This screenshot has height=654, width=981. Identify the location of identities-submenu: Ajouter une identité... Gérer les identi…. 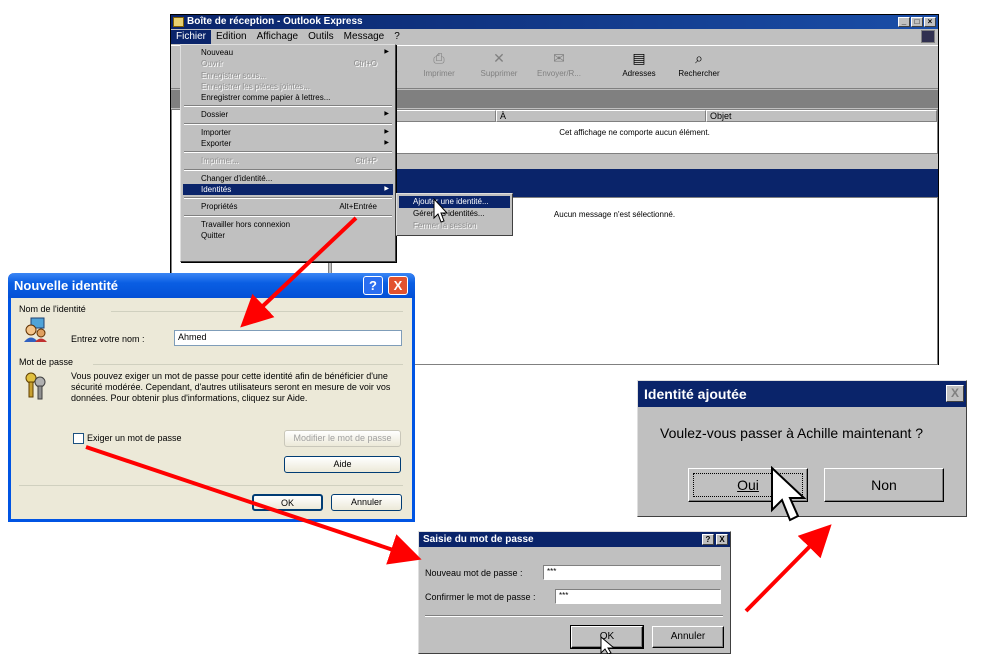
(454, 214).